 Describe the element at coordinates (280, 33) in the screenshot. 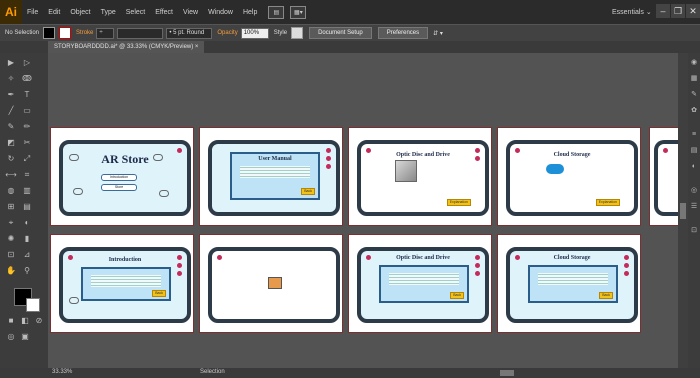

I see `style-label: Style` at that location.